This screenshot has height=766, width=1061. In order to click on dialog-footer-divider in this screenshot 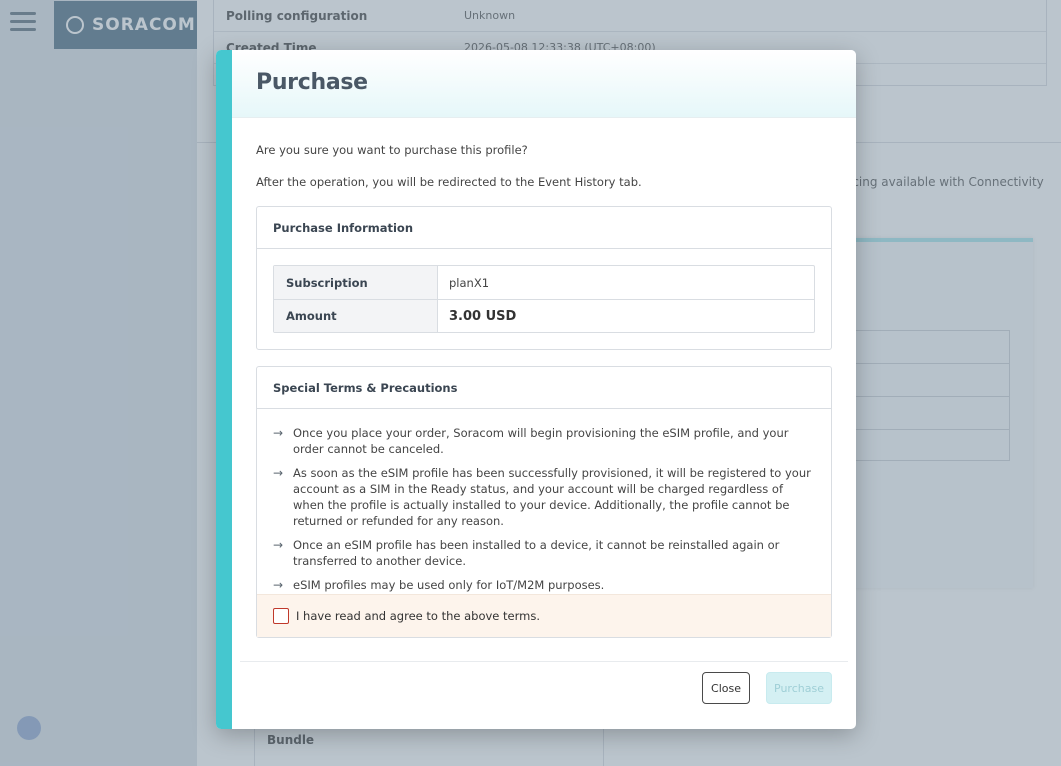, I will do `click(544, 661)`.